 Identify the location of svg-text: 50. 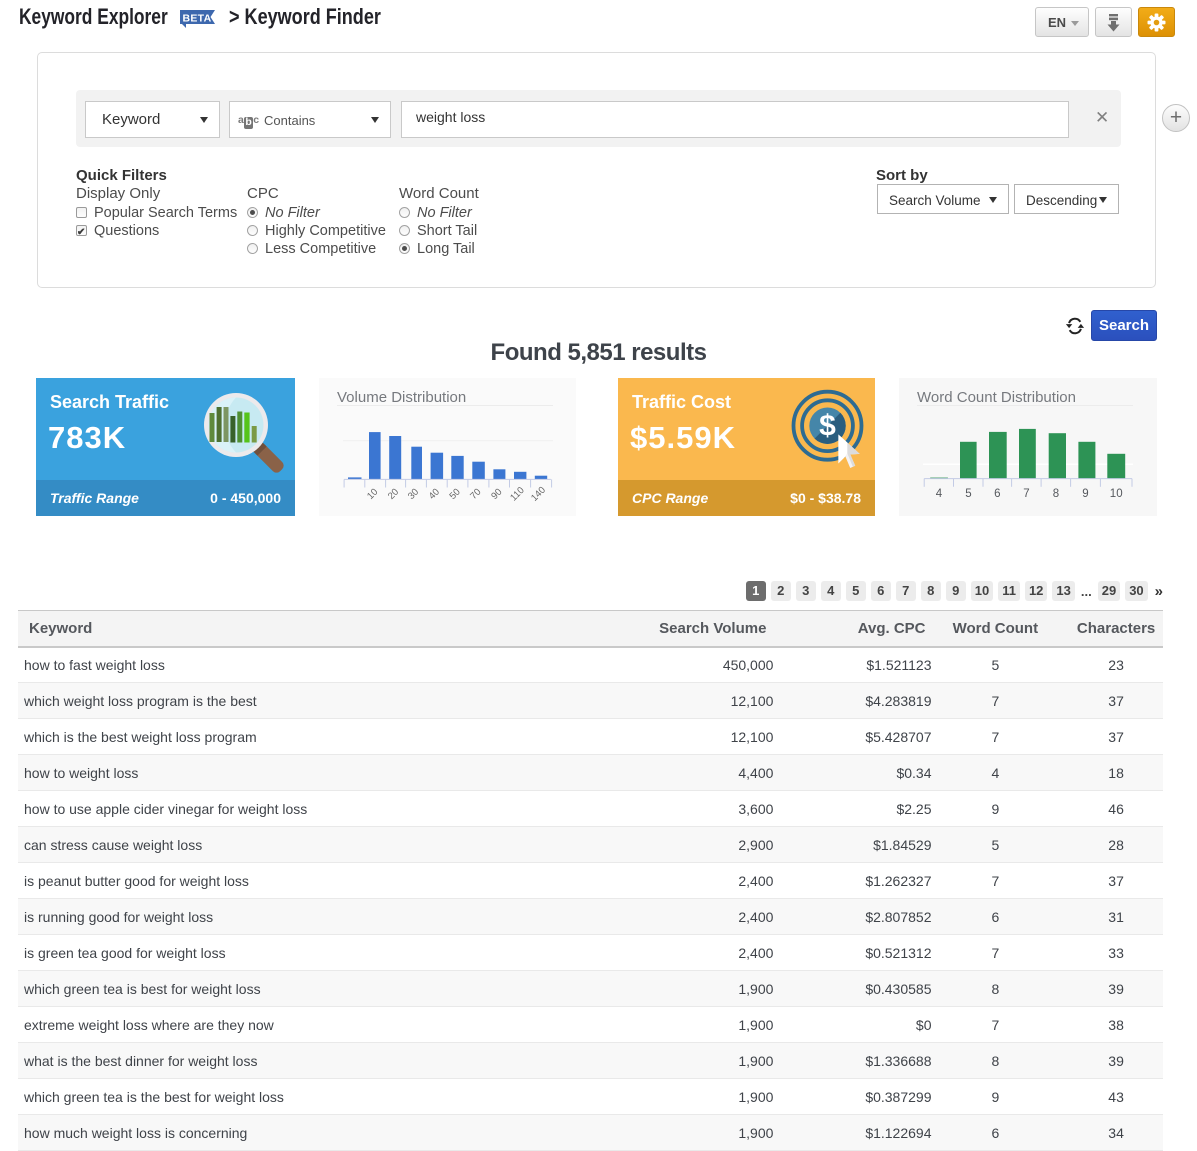
(455, 494).